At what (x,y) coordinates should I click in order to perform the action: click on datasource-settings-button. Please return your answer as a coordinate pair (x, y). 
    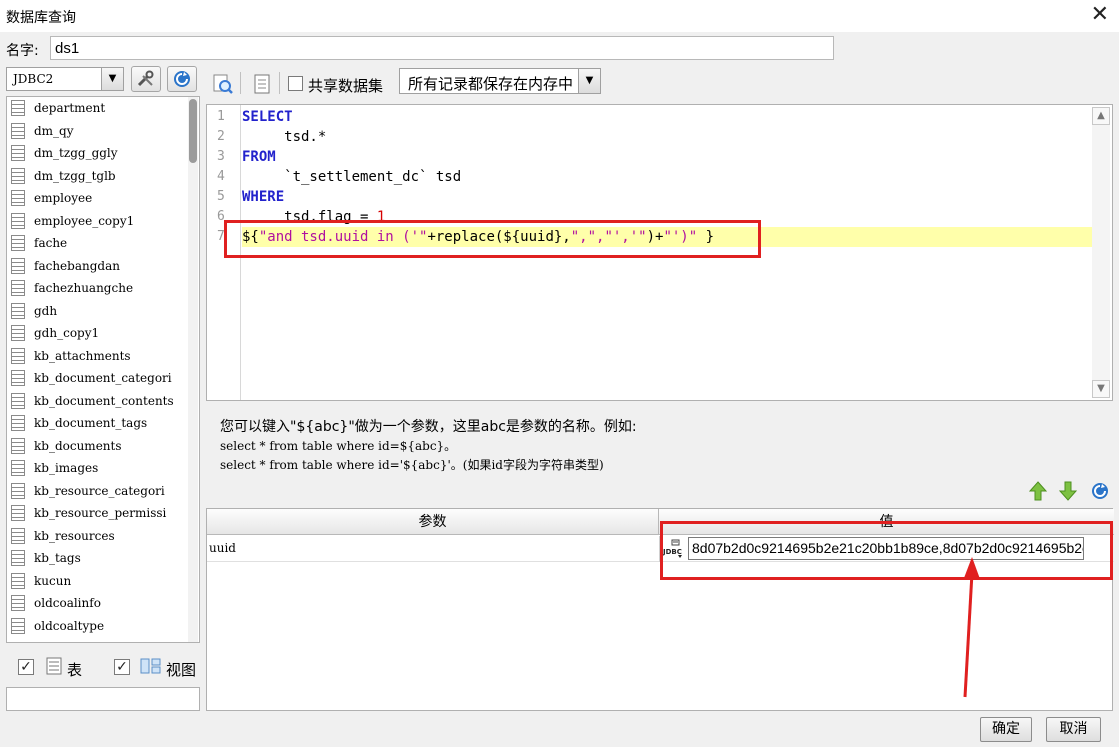
    Looking at the image, I should click on (146, 79).